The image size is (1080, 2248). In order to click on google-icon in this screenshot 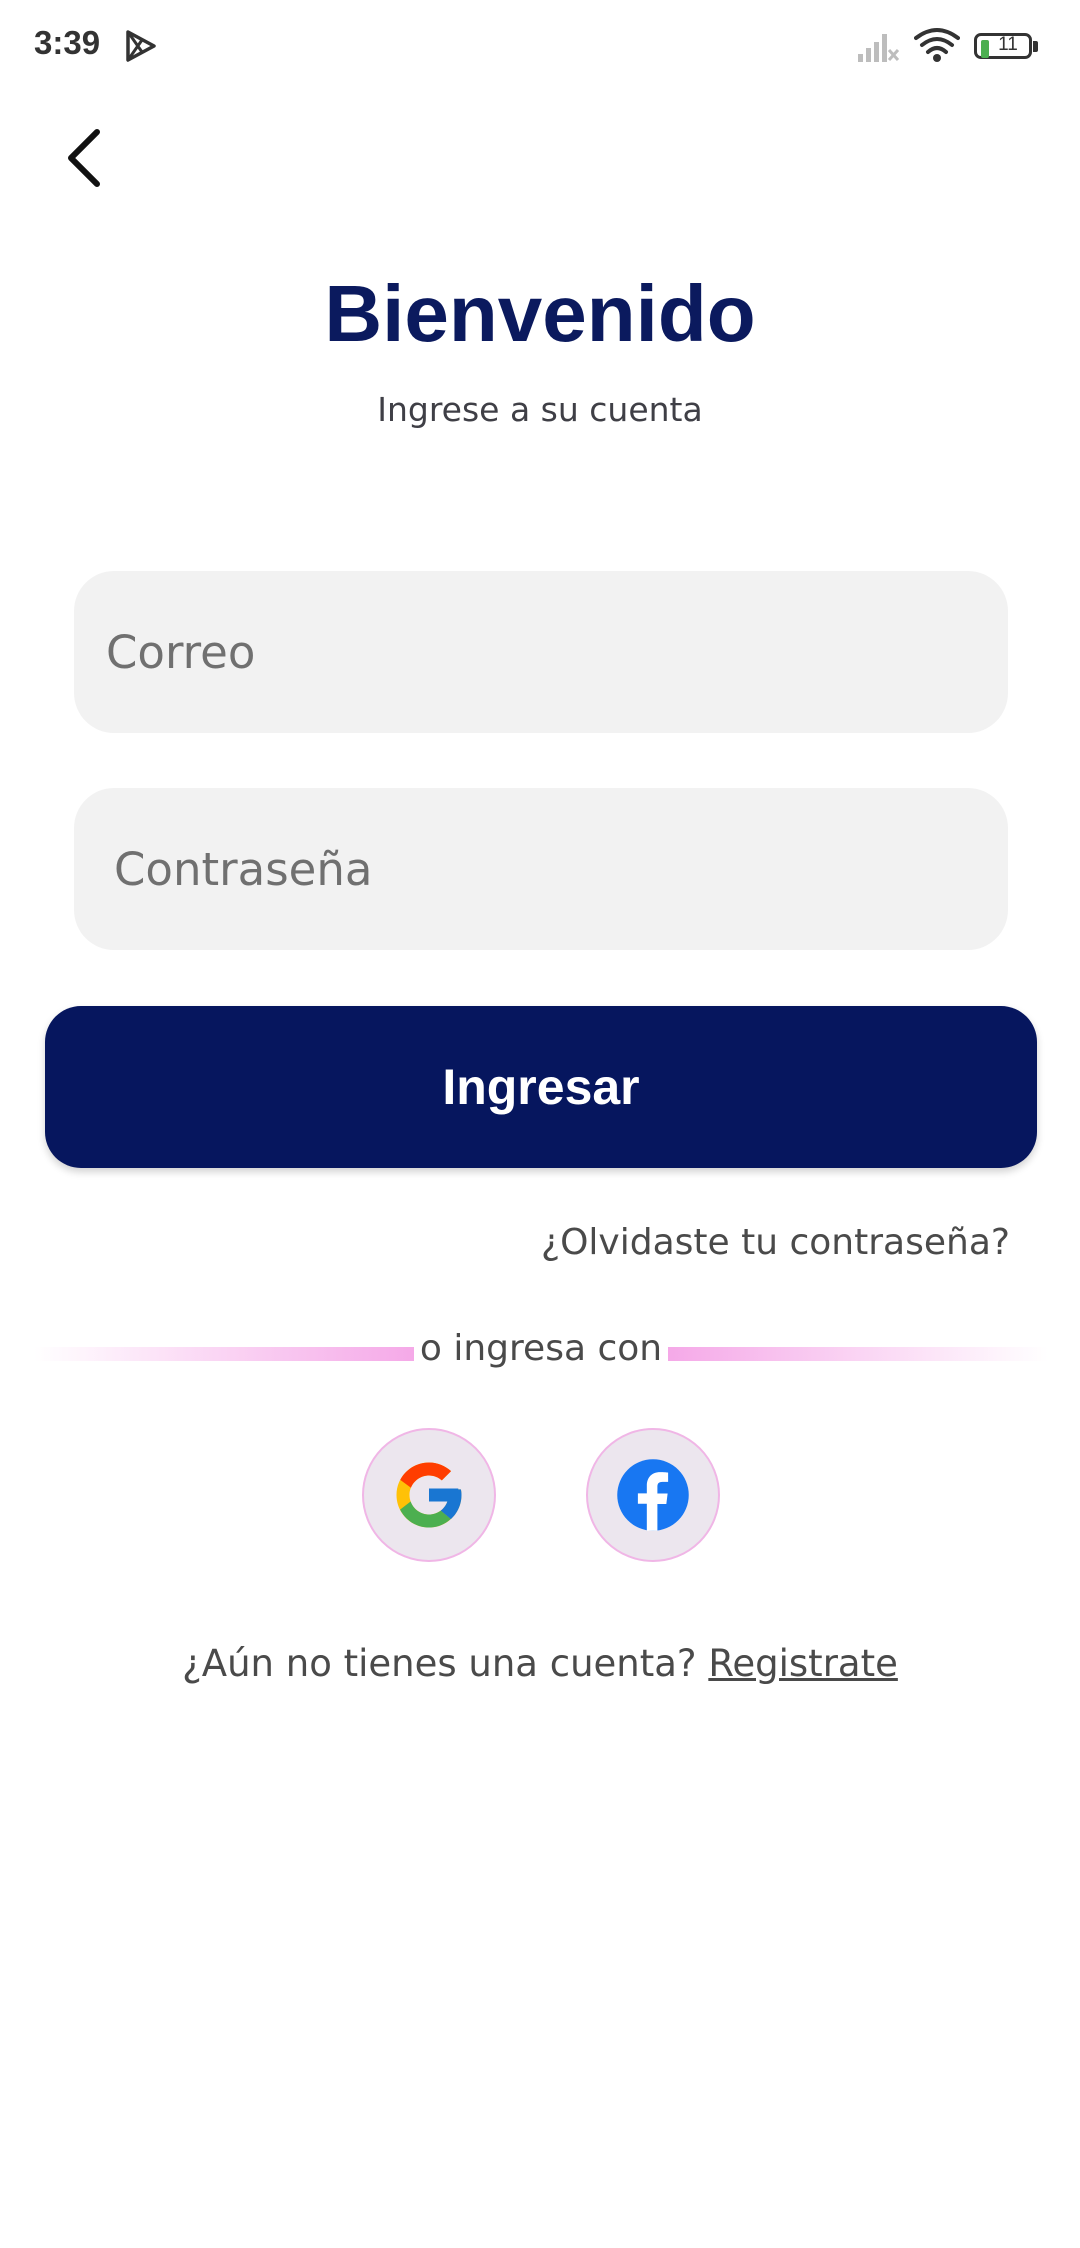, I will do `click(429, 1495)`.